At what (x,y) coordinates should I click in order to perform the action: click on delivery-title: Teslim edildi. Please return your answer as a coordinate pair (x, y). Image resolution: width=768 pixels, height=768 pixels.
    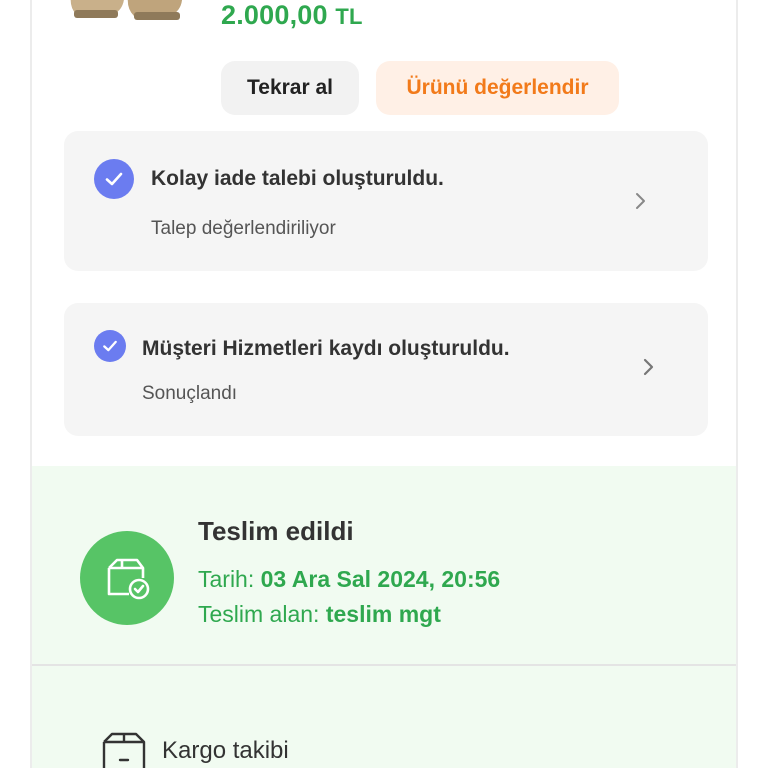
    Looking at the image, I should click on (276, 531).